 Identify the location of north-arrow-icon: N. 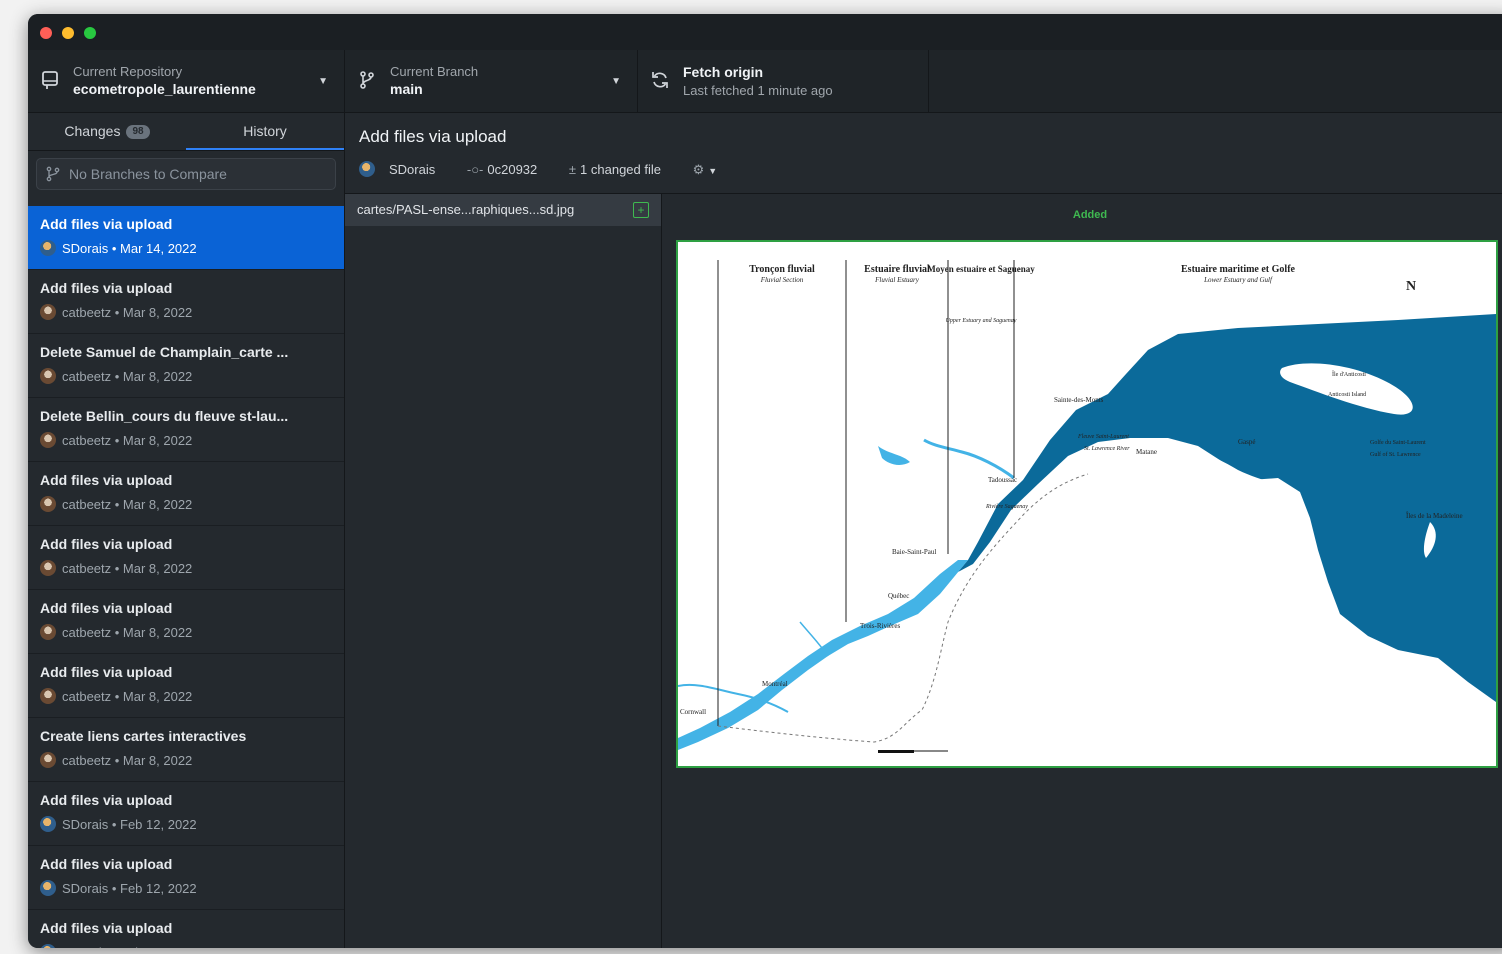
(1411, 286).